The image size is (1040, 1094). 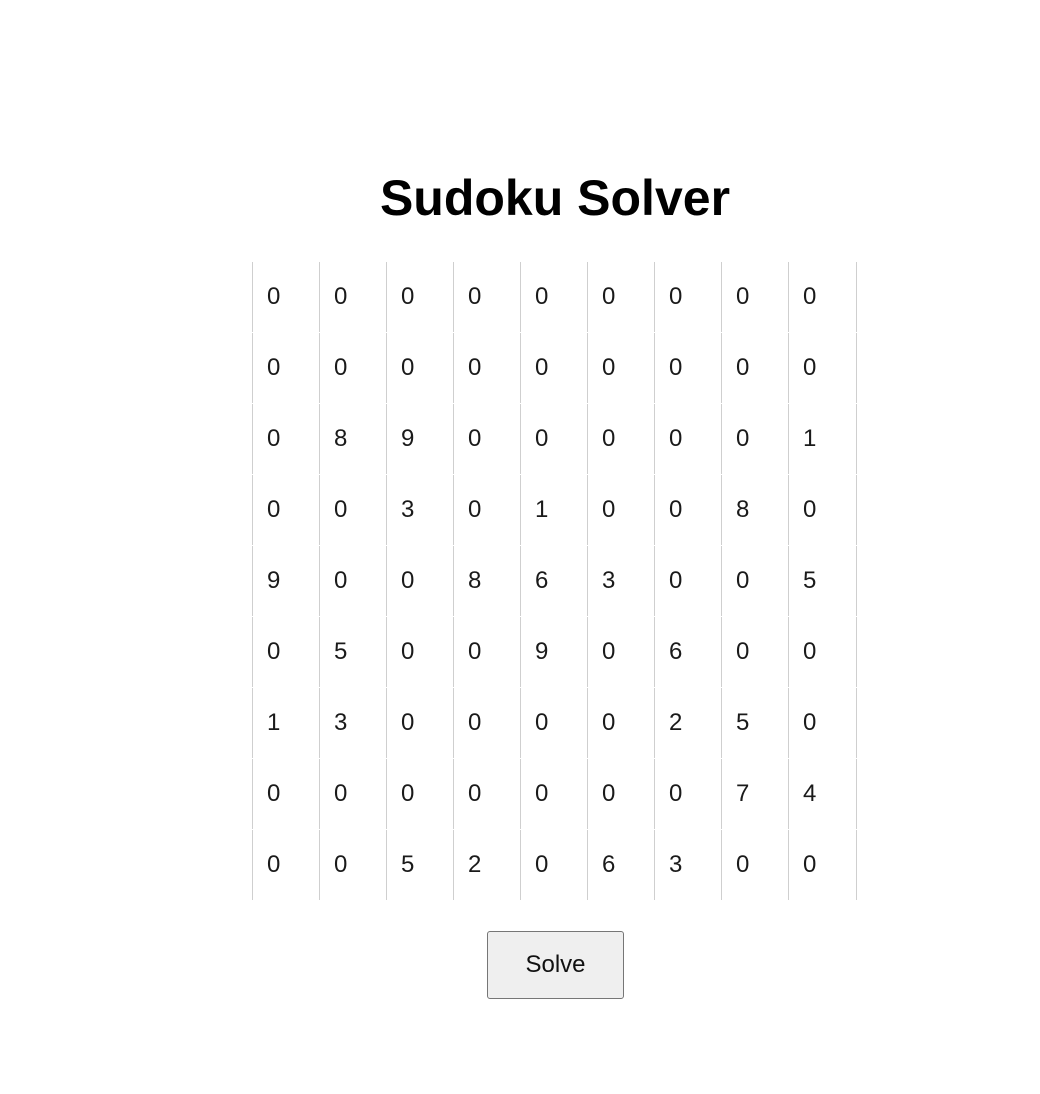 I want to click on sudoku-cell-r4-c8: 8, so click(x=754, y=510).